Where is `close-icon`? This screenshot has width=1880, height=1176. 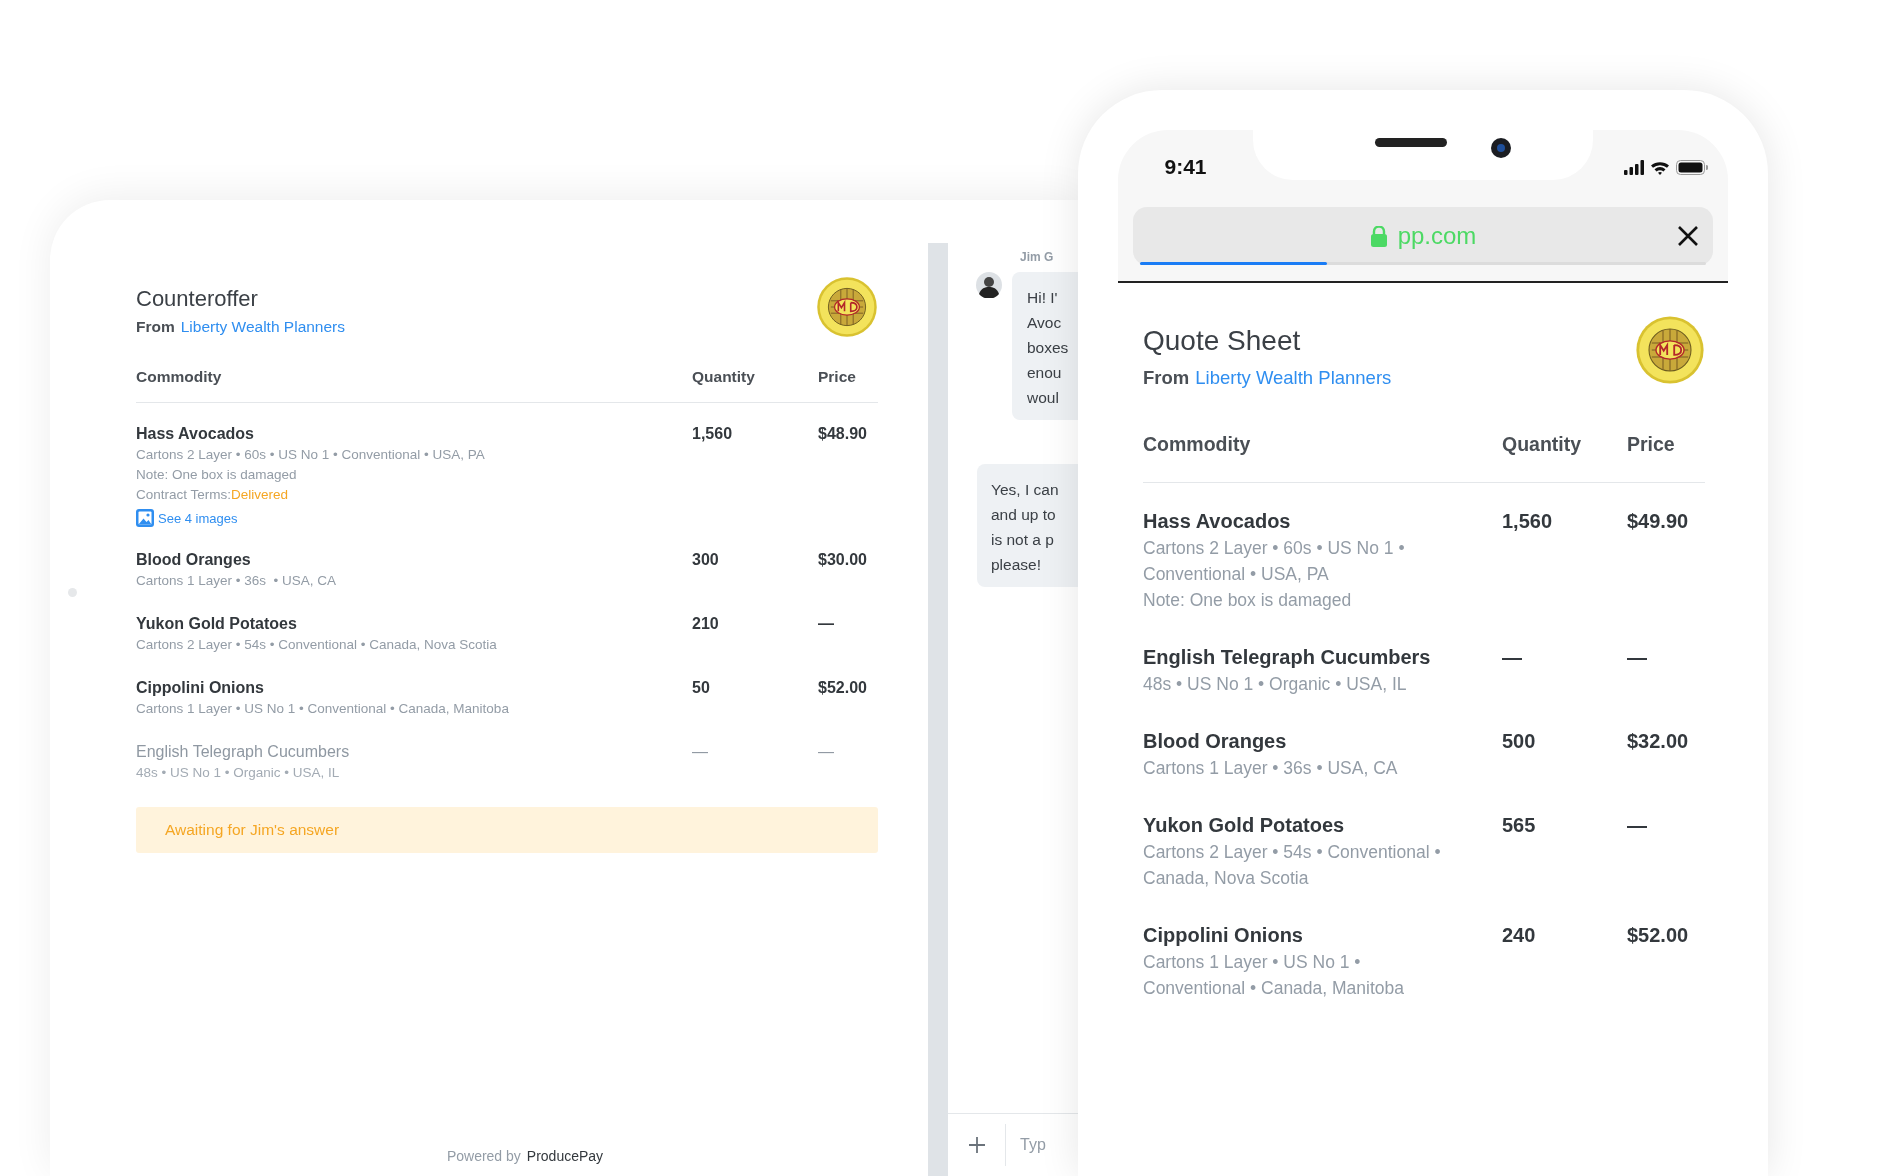
close-icon is located at coordinates (1688, 236).